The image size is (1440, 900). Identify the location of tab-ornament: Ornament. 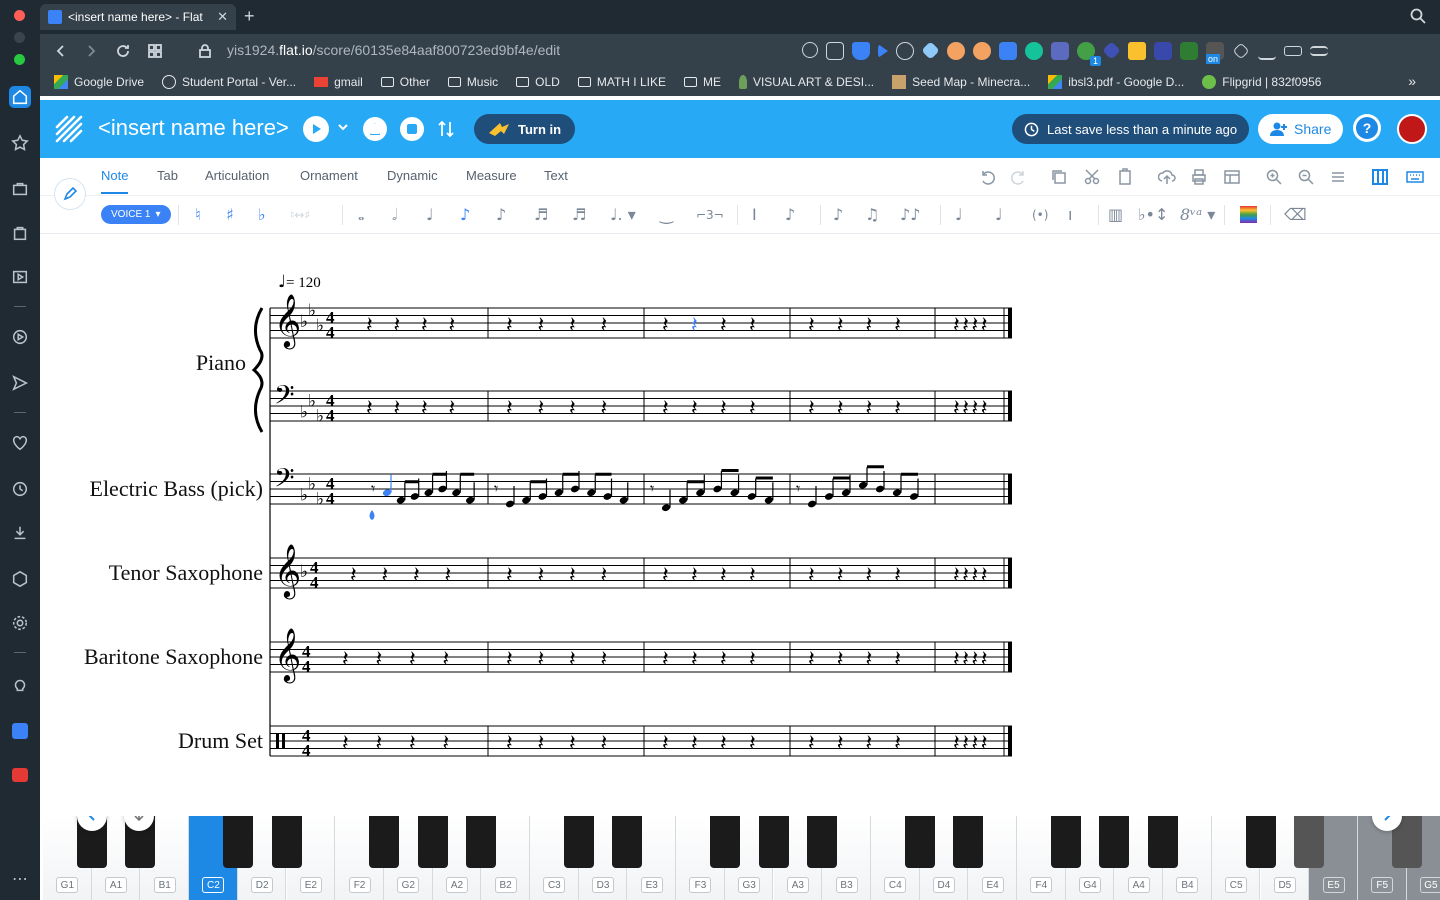
(329, 175).